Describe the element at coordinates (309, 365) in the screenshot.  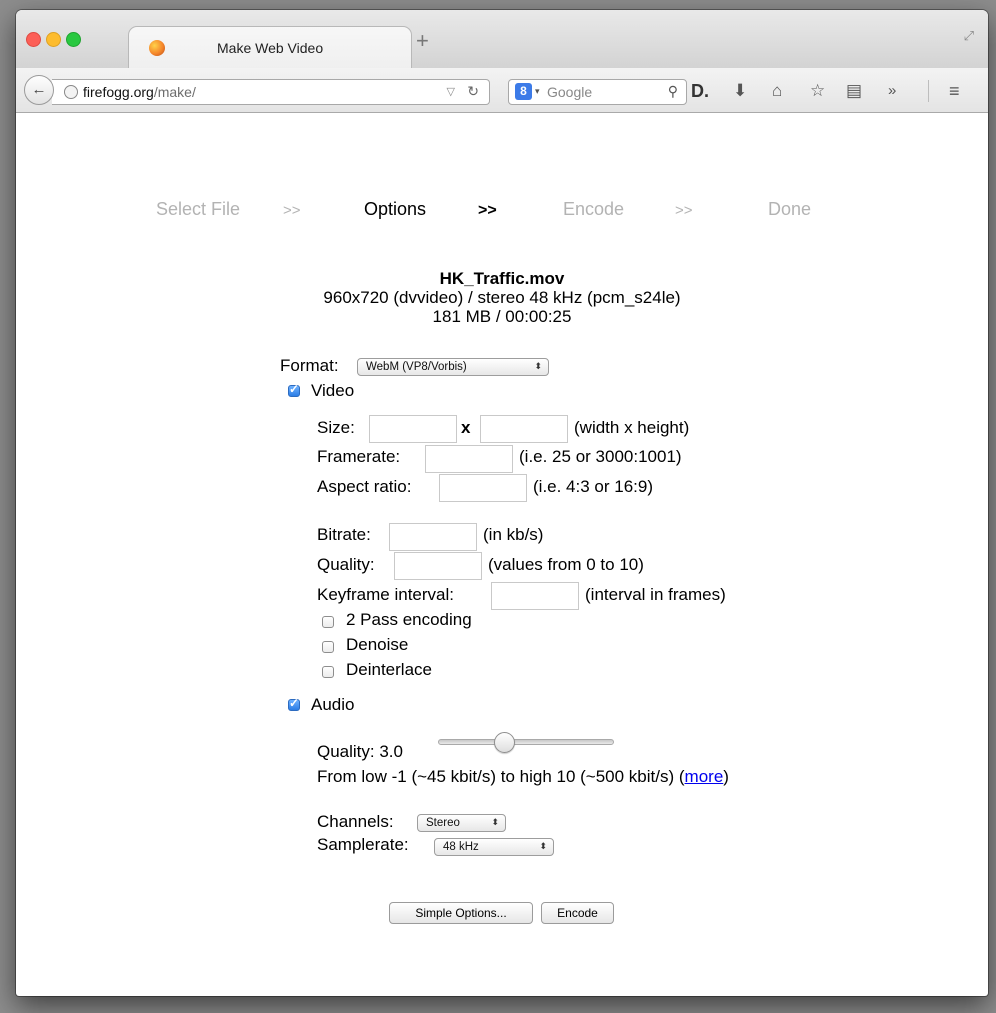
I see `format-label: Format:` at that location.